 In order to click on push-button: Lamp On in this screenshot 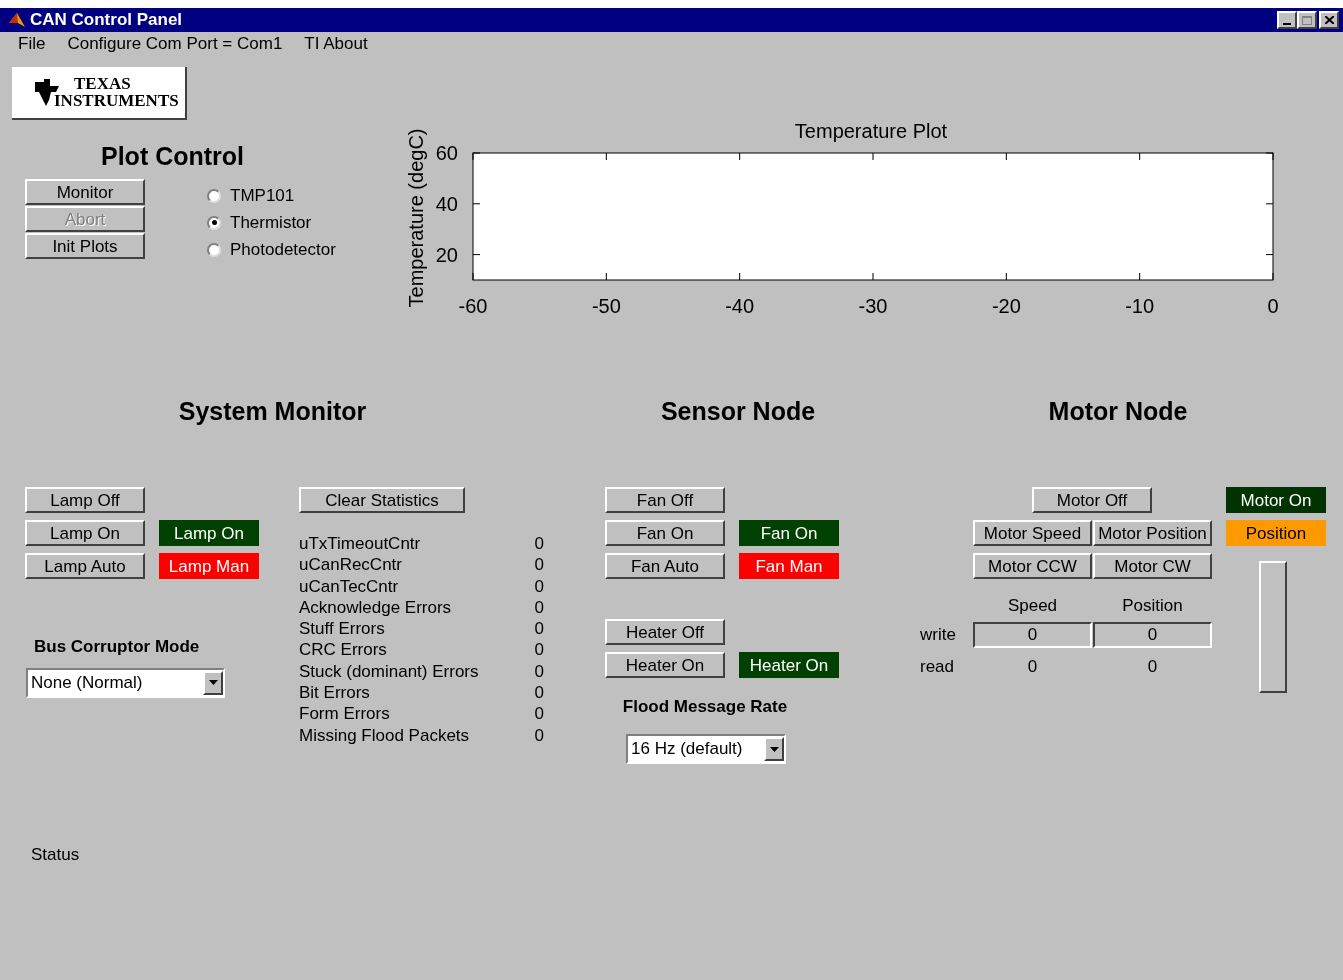, I will do `click(85, 533)`.